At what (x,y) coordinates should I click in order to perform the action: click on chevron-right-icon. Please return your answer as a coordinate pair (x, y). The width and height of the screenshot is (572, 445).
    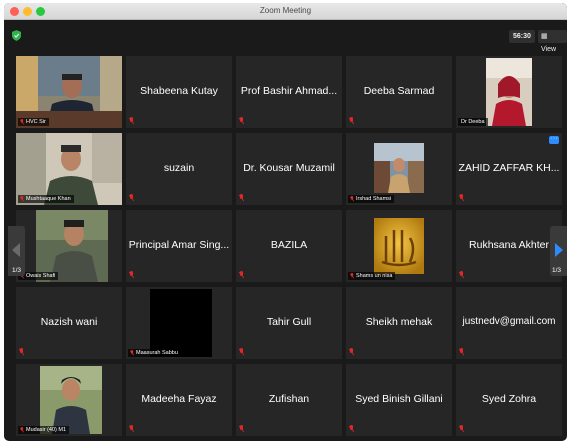
    Looking at the image, I should click on (559, 250).